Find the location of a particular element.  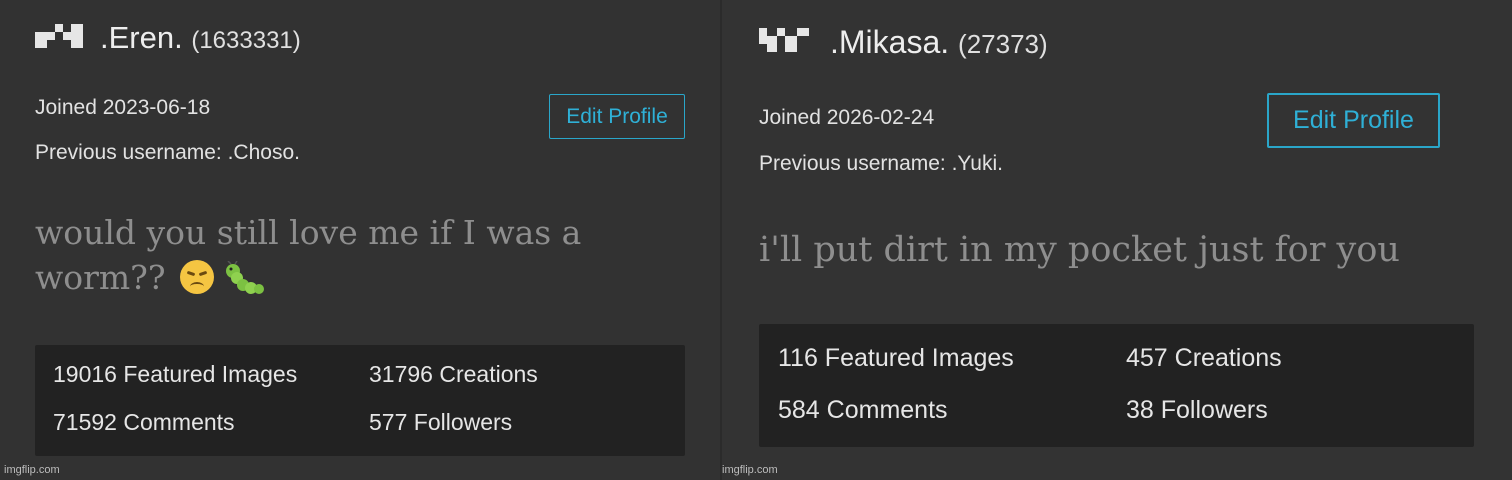

joined-date: Joined 2026-02-24 is located at coordinates (847, 117).